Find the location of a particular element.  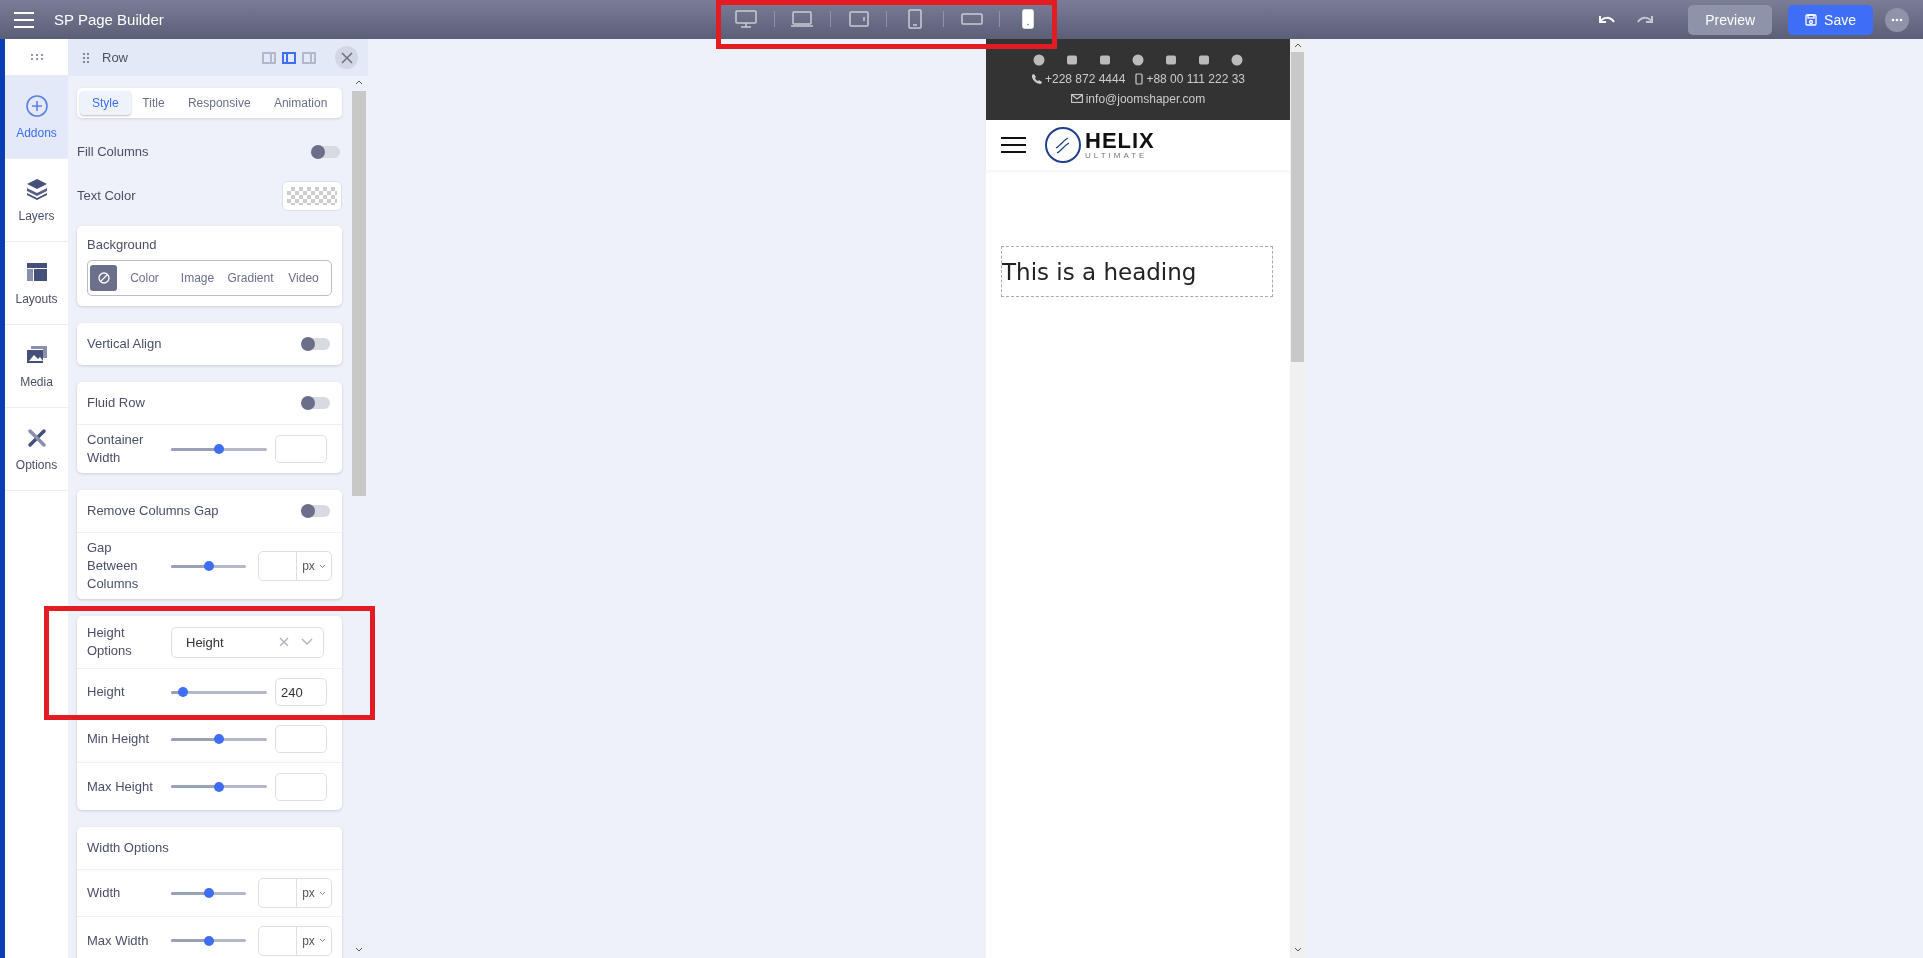

field-label: Fluid Row is located at coordinates (116, 403).